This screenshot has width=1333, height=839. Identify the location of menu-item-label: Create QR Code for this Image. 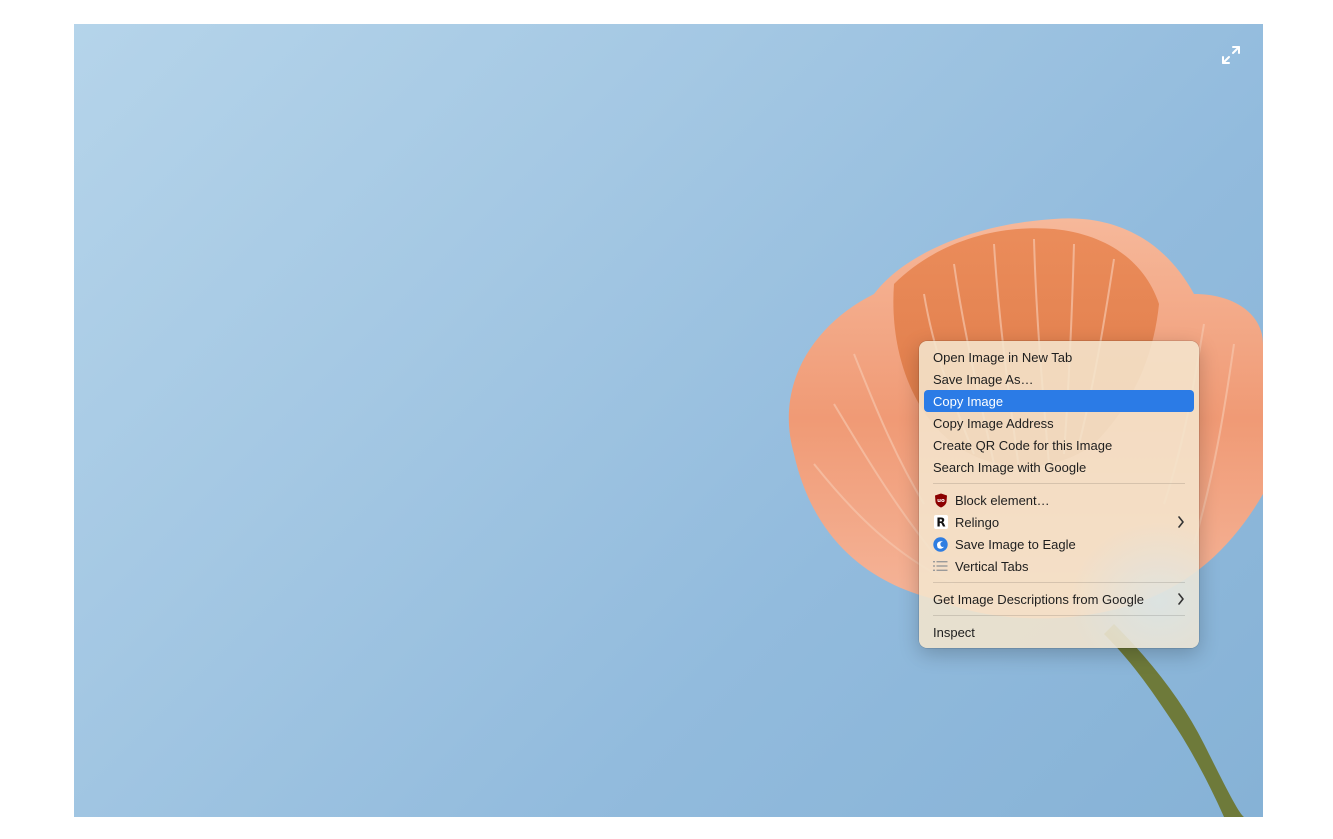
(1023, 445).